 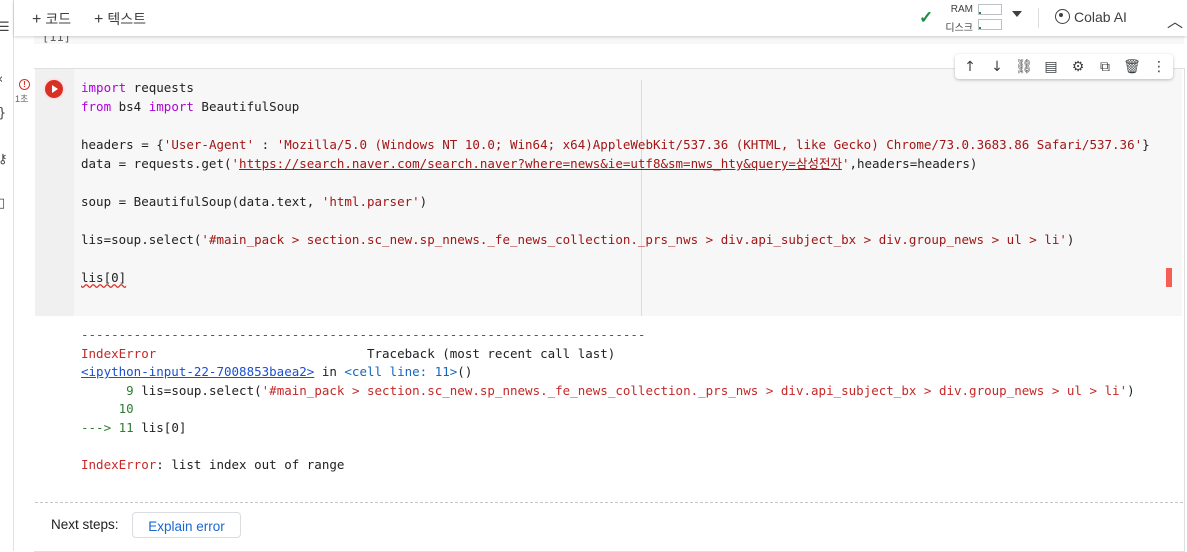 What do you see at coordinates (990, 24) in the screenshot?
I see `disk-usage-bar` at bounding box center [990, 24].